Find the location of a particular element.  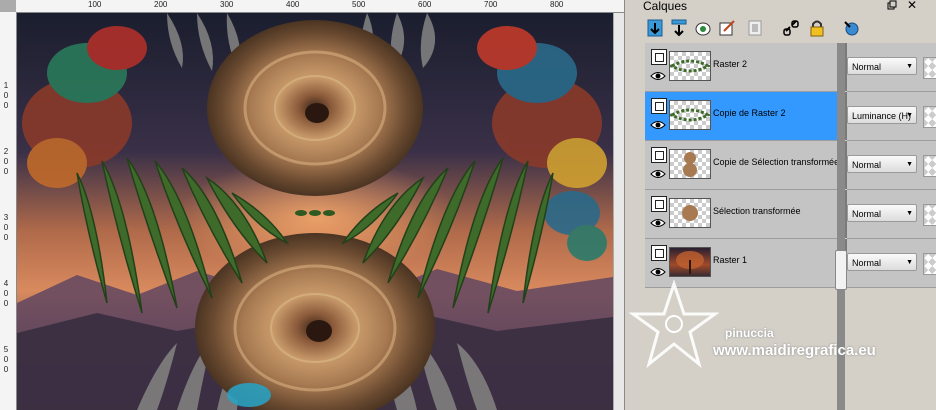

vertical-ruler: 1 0 0 2 0 0 3 0 0 4 0 0 5 0 0 is located at coordinates (8, 211).